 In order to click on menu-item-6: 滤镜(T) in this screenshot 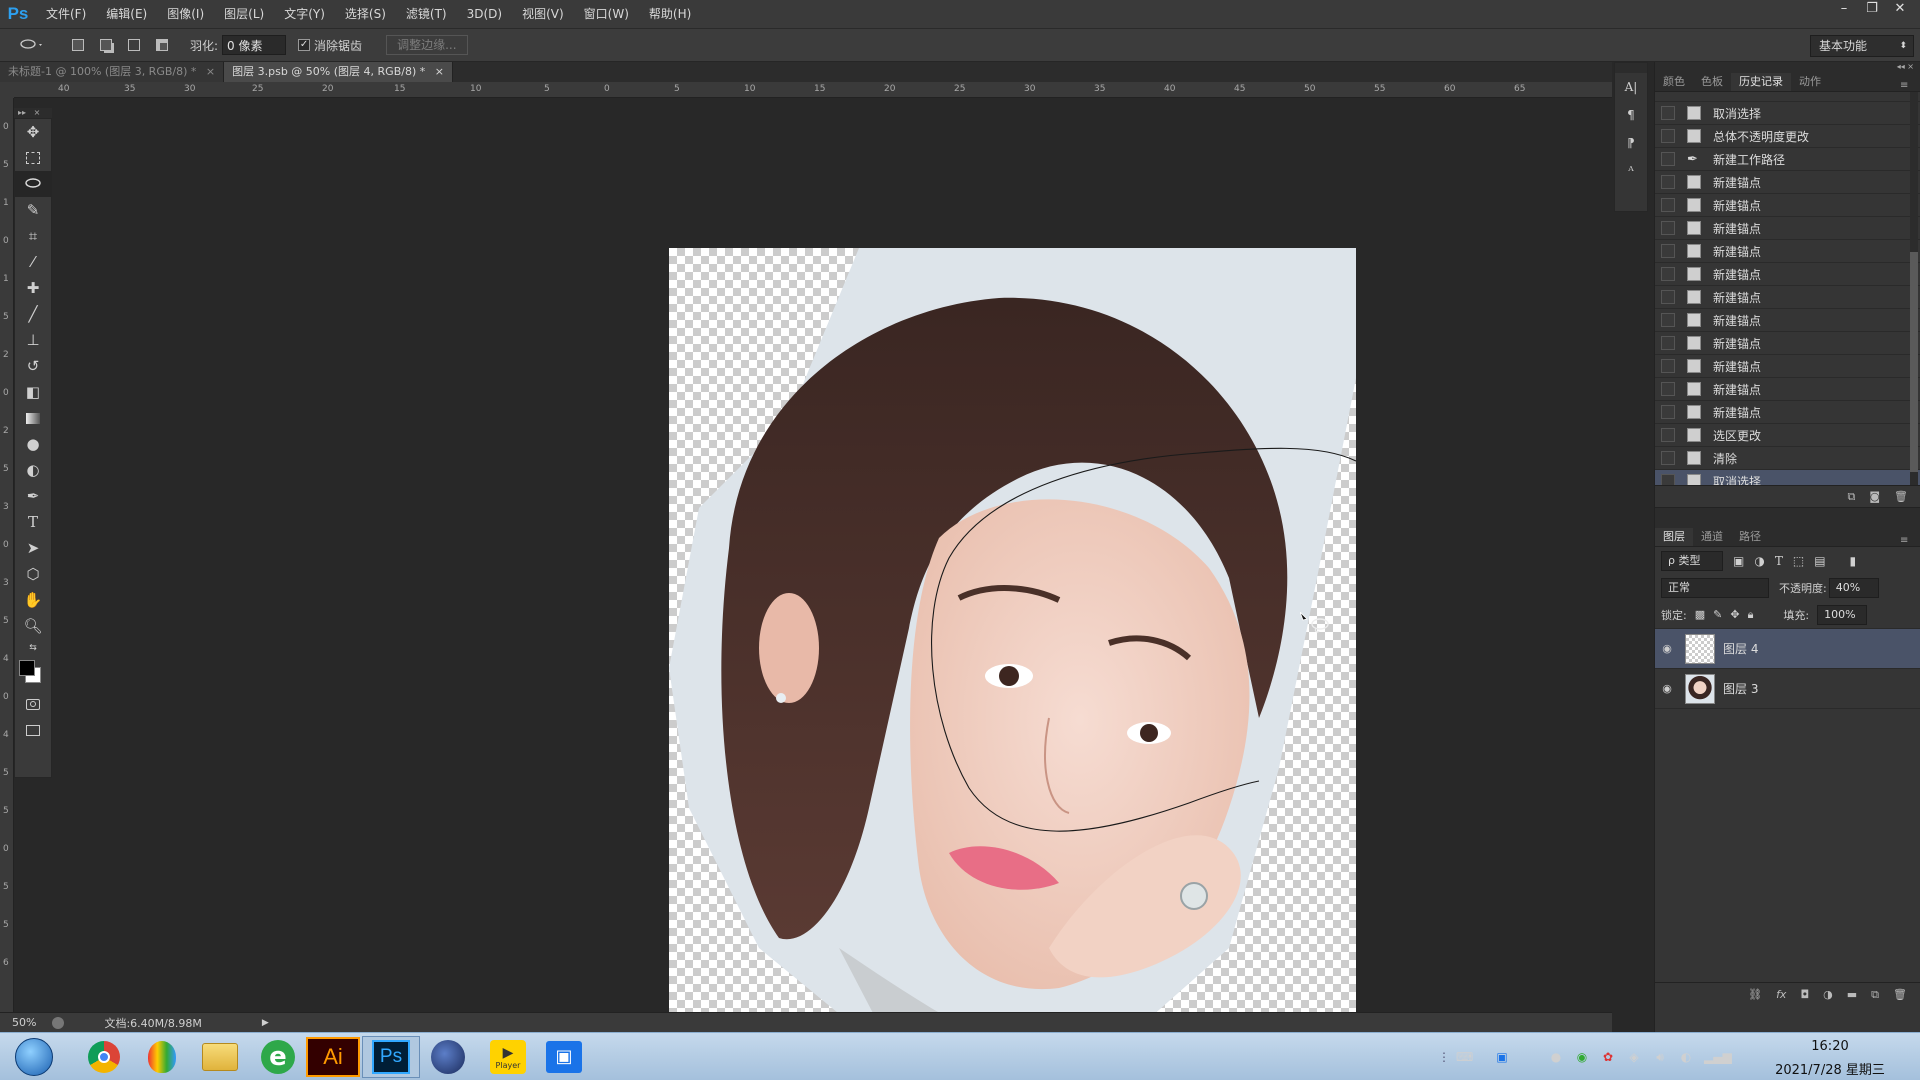, I will do `click(426, 14)`.